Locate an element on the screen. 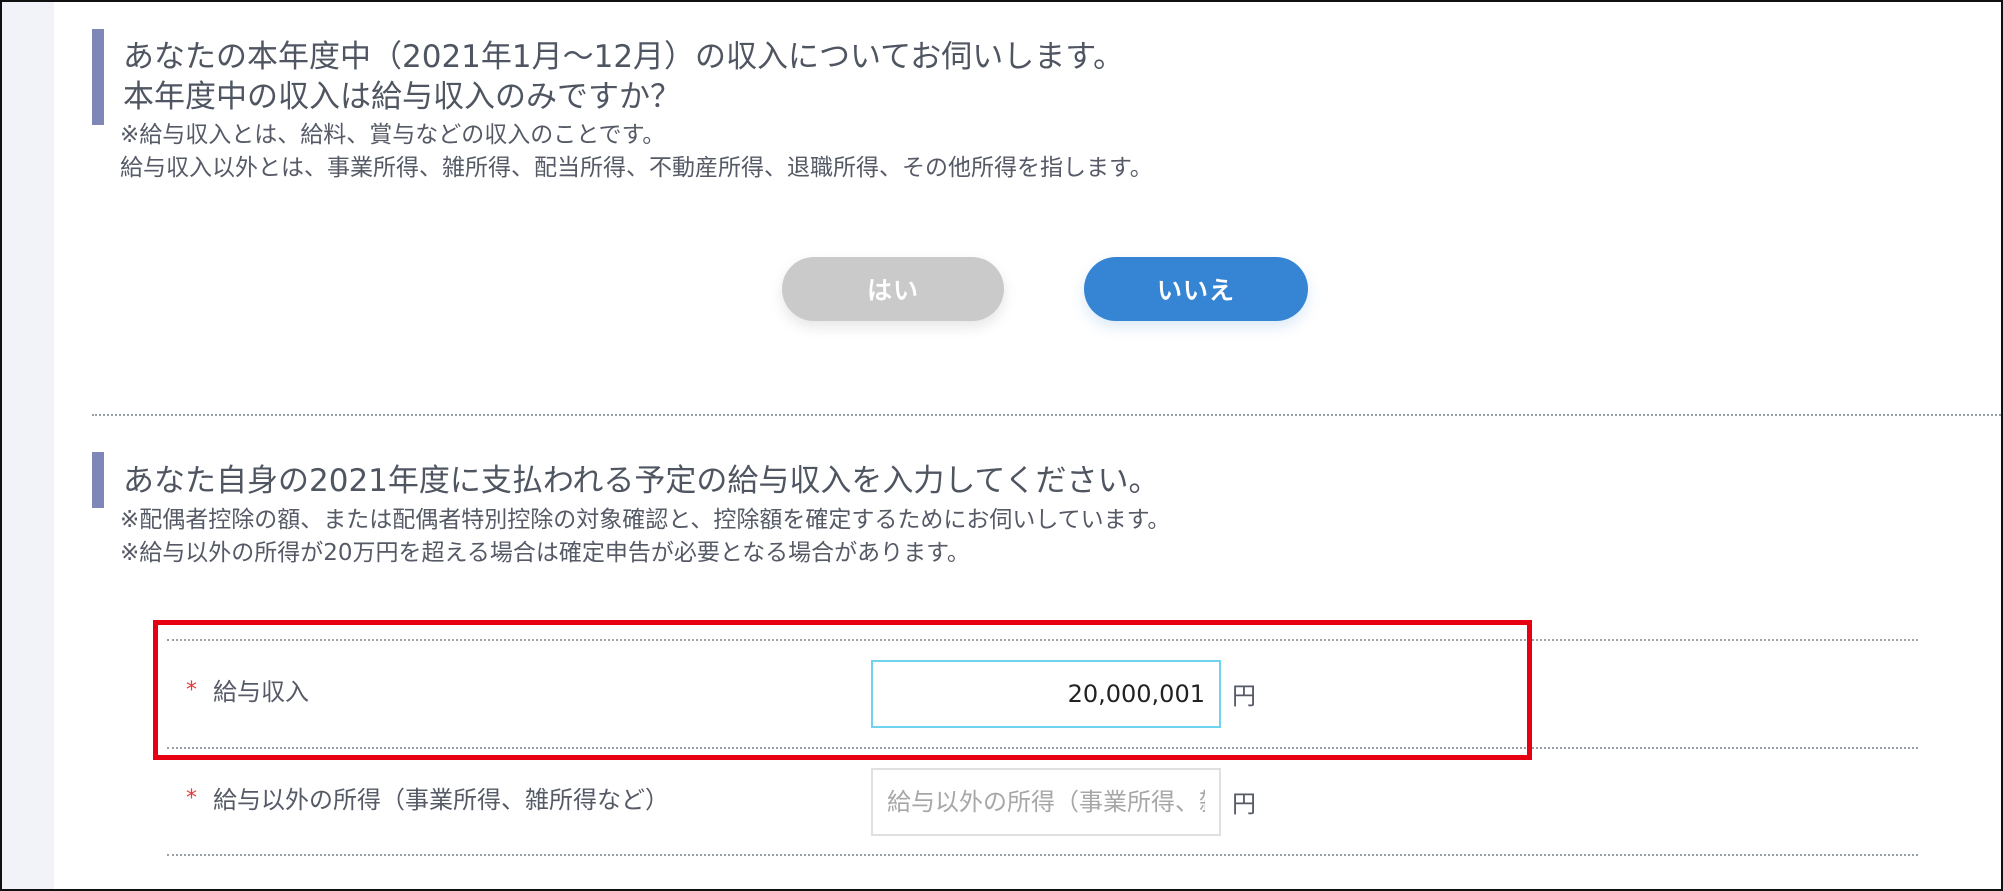 The image size is (2003, 891). section-divider is located at coordinates (1046, 415).